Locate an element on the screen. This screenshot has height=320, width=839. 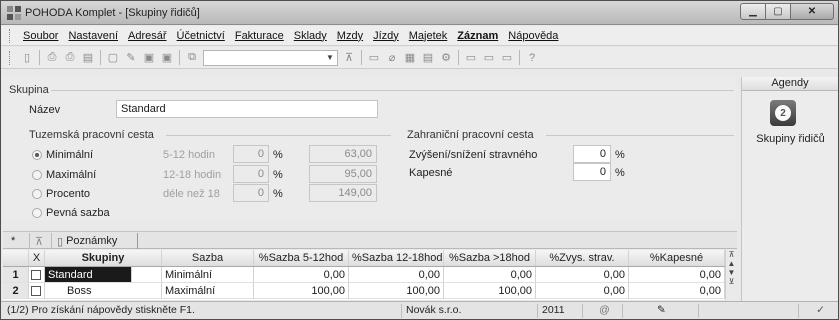
amount-5-12: 63,00 is located at coordinates (343, 154).